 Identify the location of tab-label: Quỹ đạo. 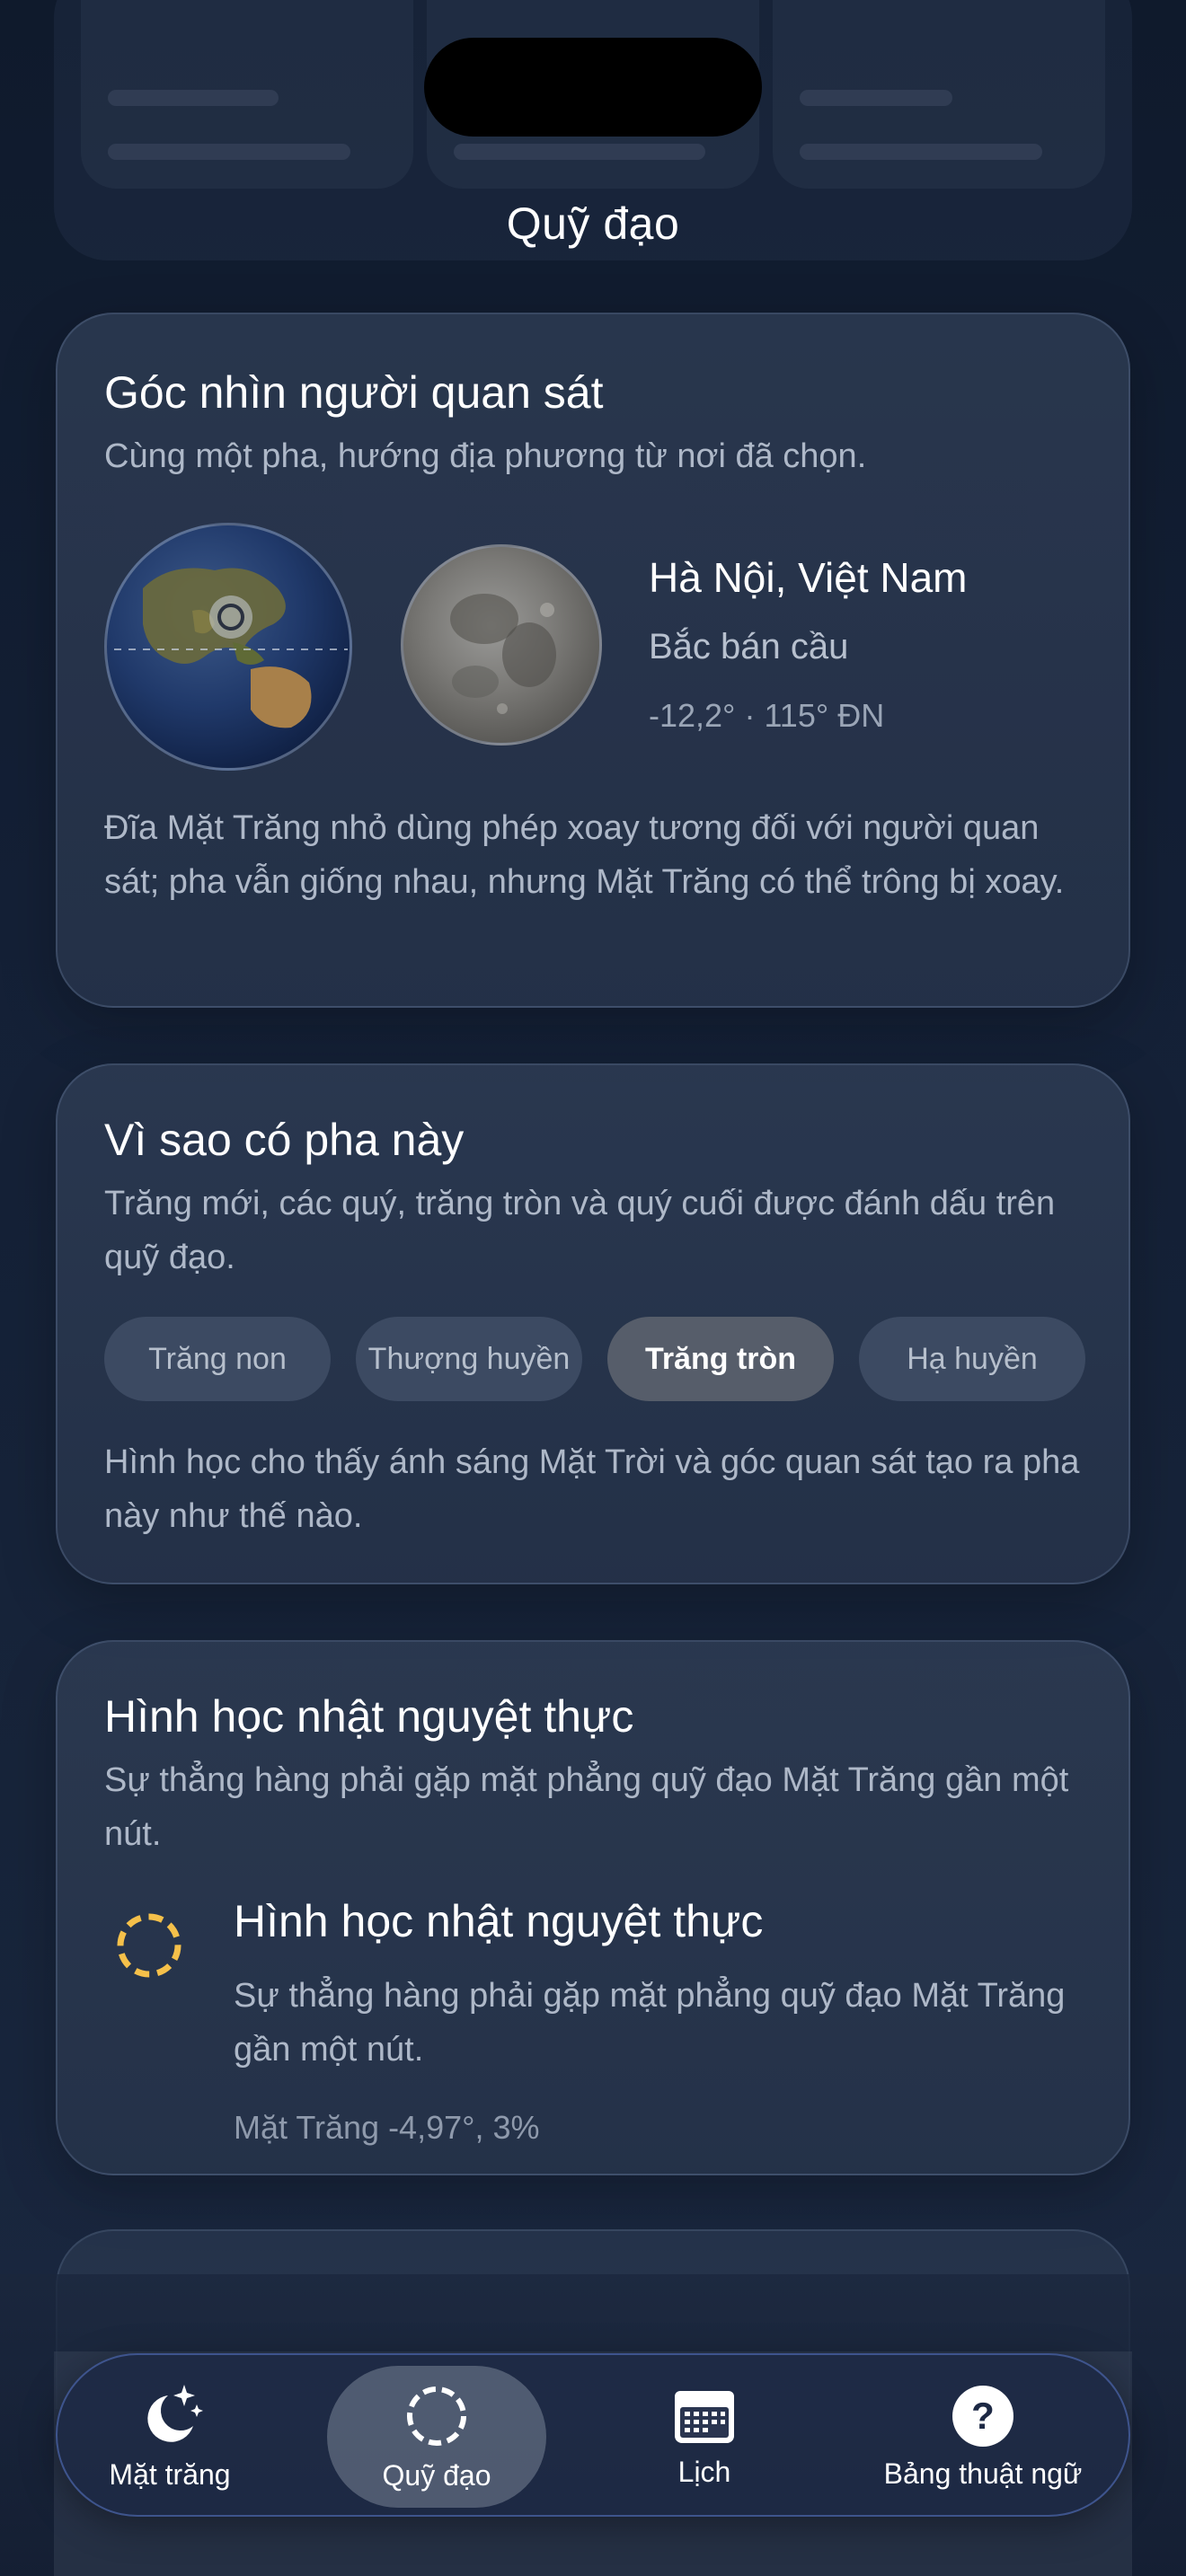
(436, 2475).